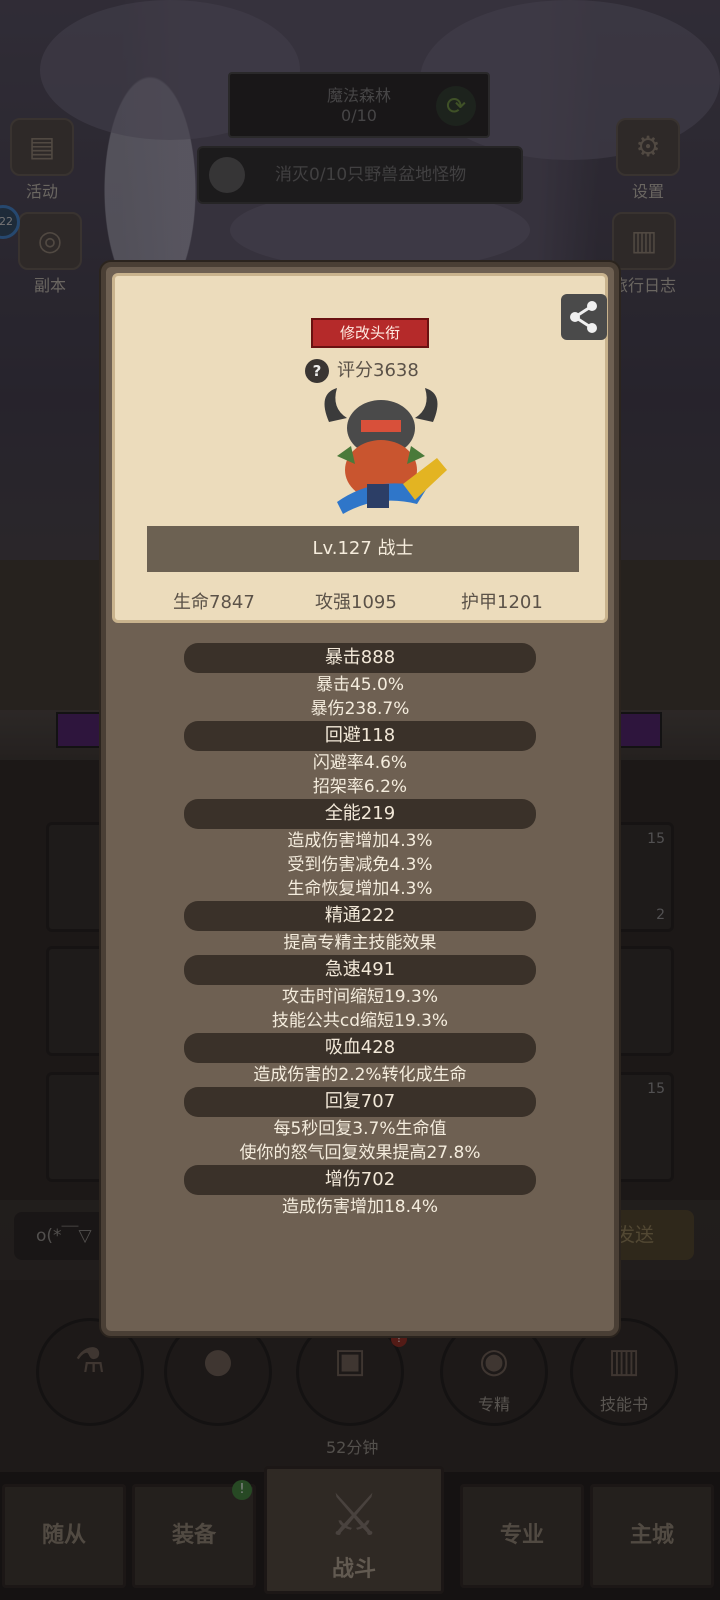  Describe the element at coordinates (360, 763) in the screenshot. I see `stat-detail: 闪避率4.6%` at that location.